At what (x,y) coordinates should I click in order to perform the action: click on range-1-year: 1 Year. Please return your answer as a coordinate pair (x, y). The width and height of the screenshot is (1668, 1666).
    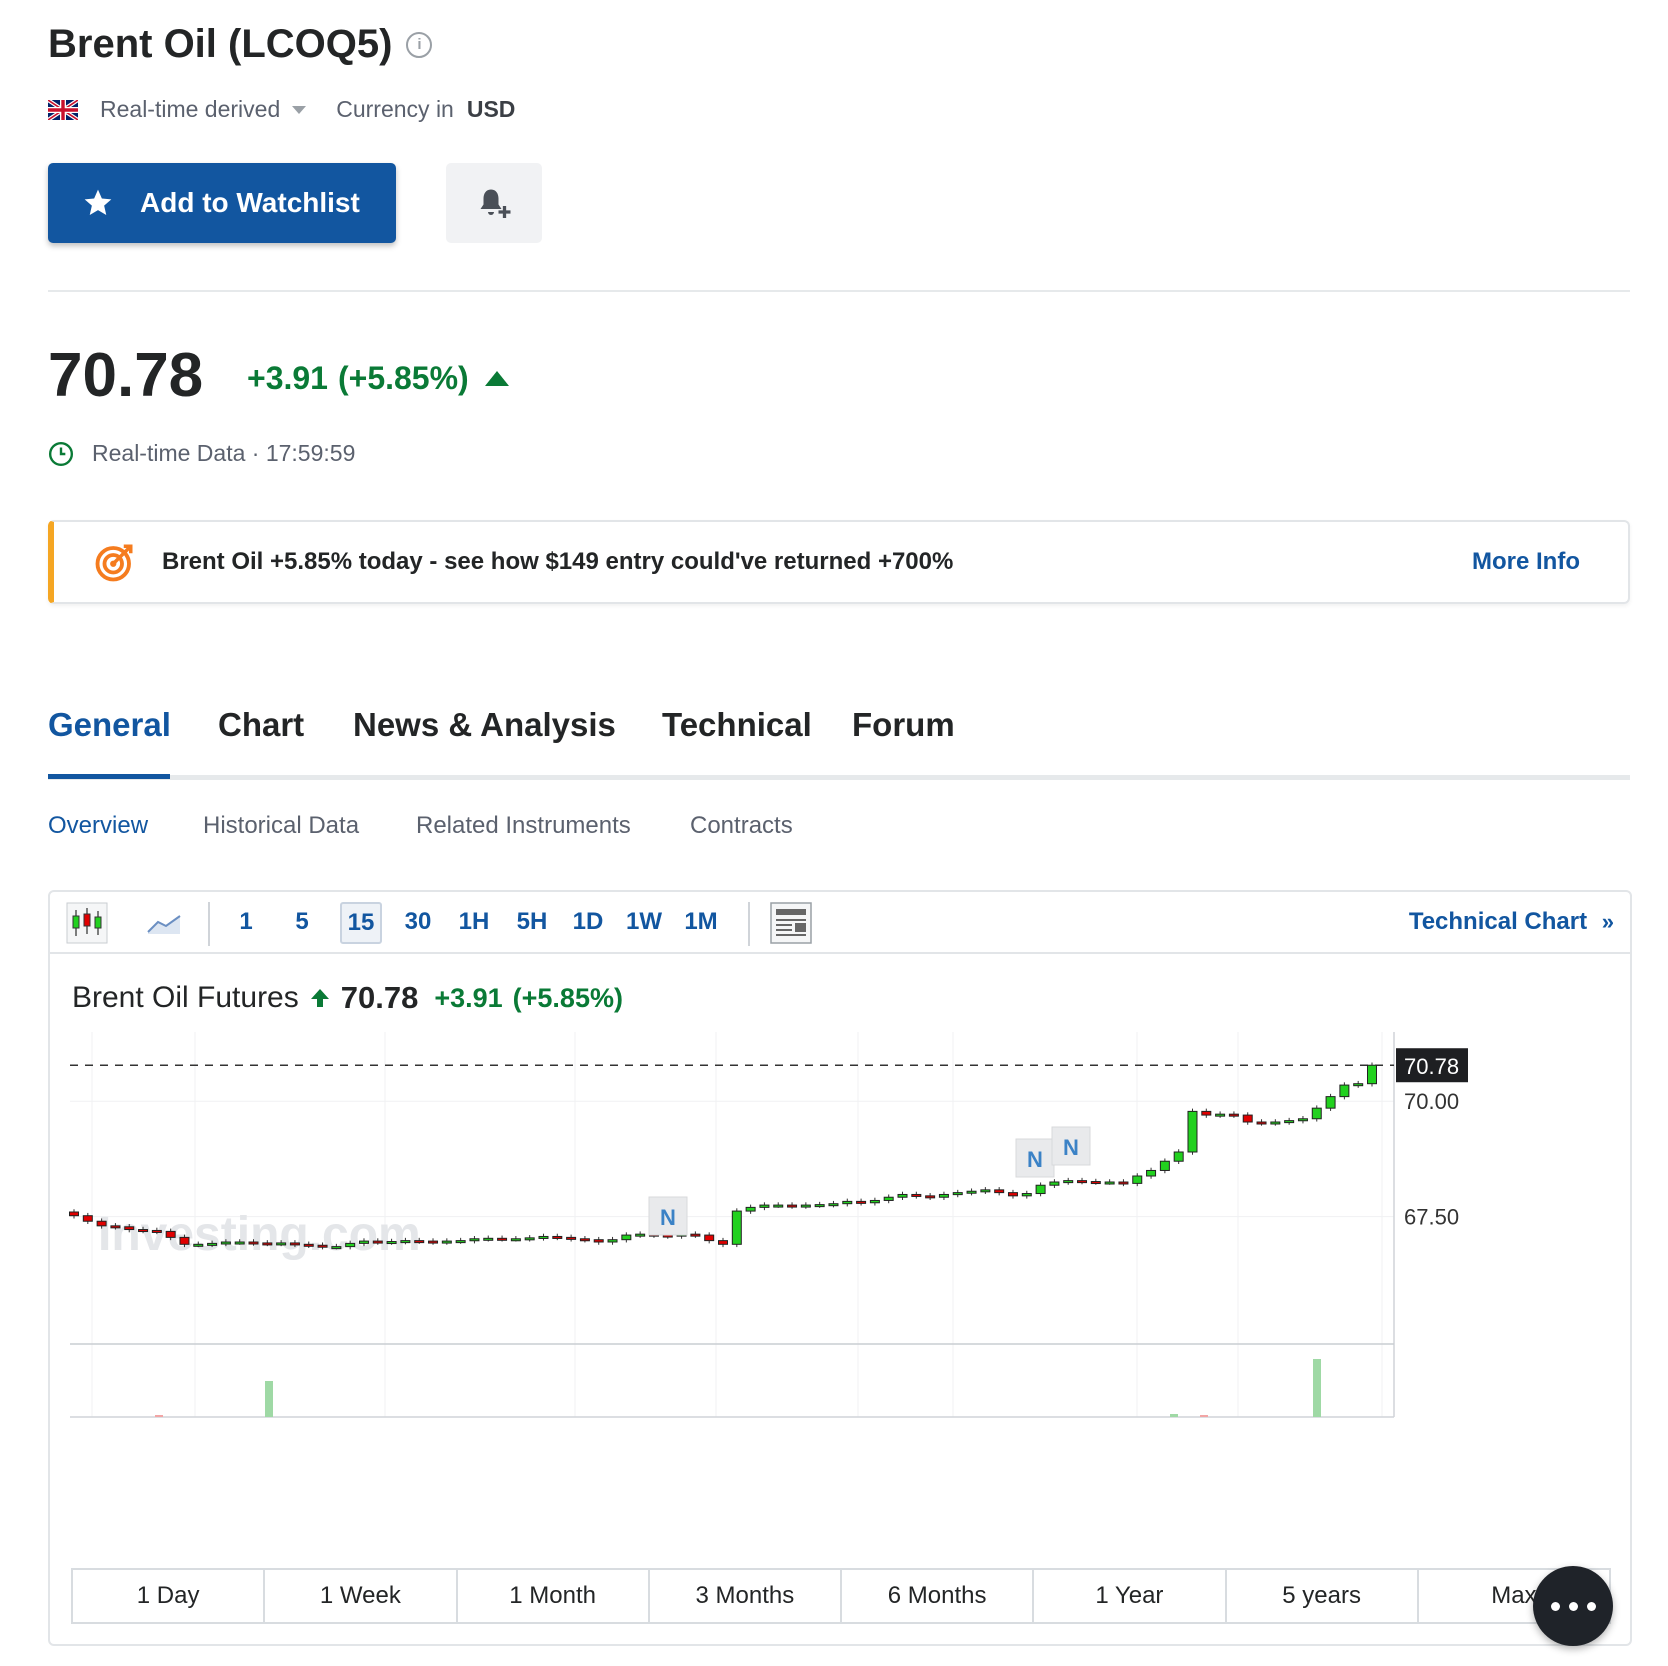
    Looking at the image, I should click on (1130, 1596).